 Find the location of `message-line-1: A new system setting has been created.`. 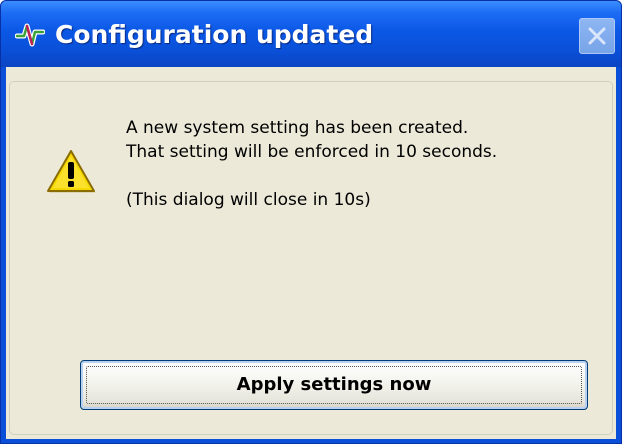

message-line-1: A new system setting has been created. is located at coordinates (297, 128).